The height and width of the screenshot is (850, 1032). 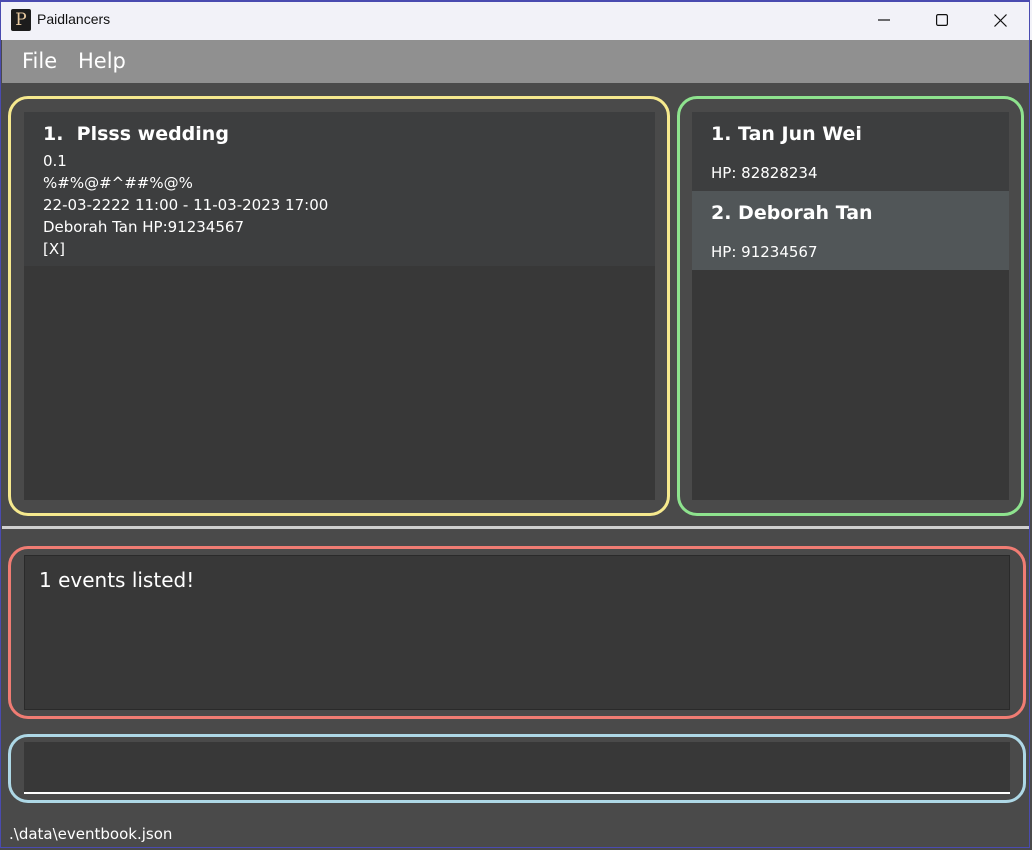 I want to click on person-name: 1. Tan Jun Wei, so click(x=786, y=134).